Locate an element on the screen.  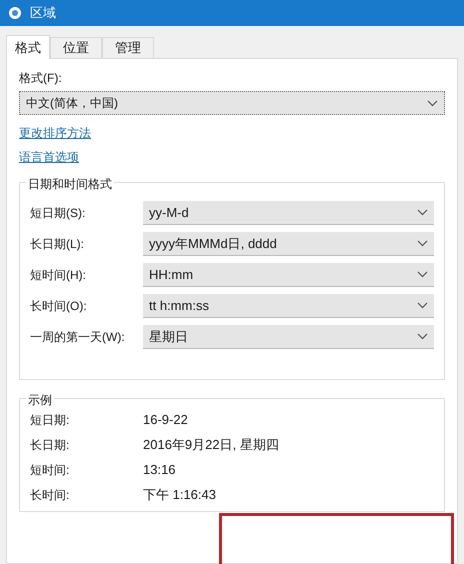
format-label: 格式(F): is located at coordinates (41, 78).